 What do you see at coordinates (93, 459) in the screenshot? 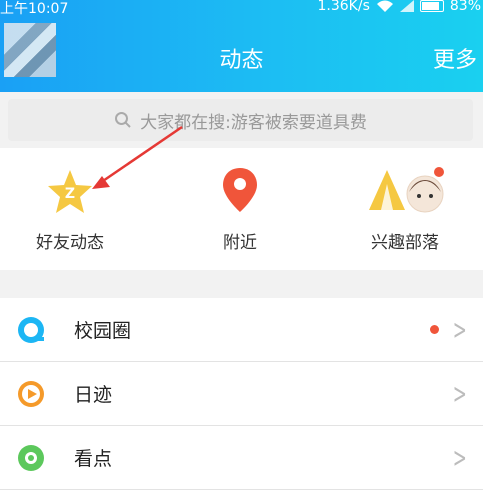
I see `list-label-highlights: 看点` at bounding box center [93, 459].